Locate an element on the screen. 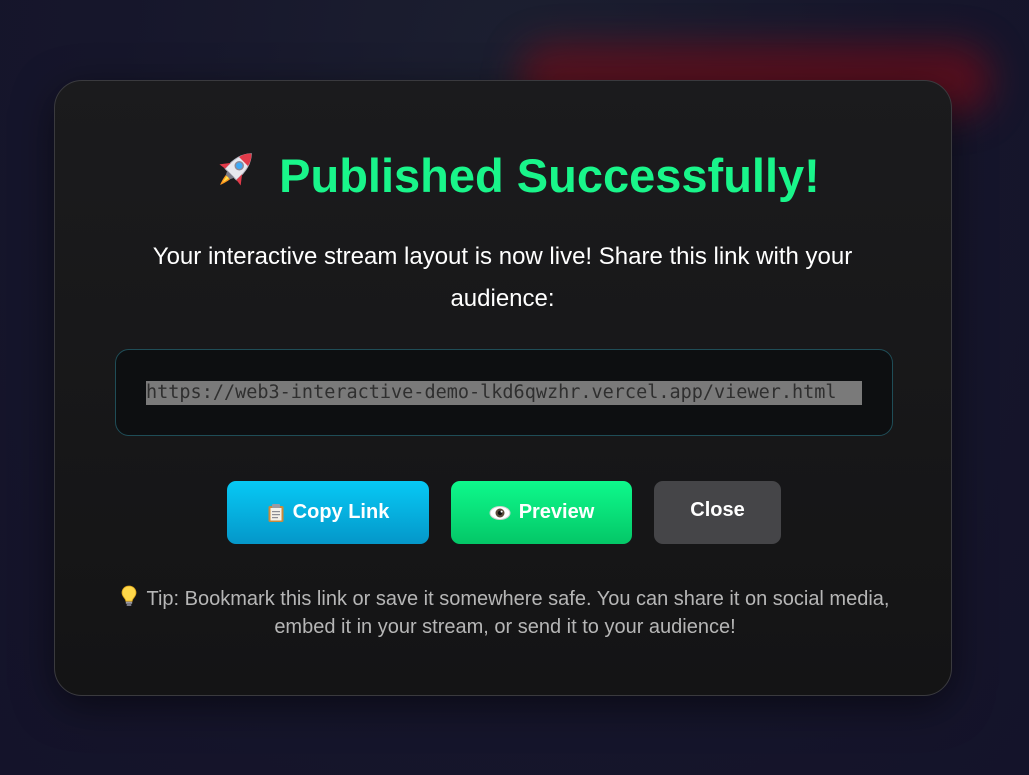  close-label: Close is located at coordinates (717, 510).